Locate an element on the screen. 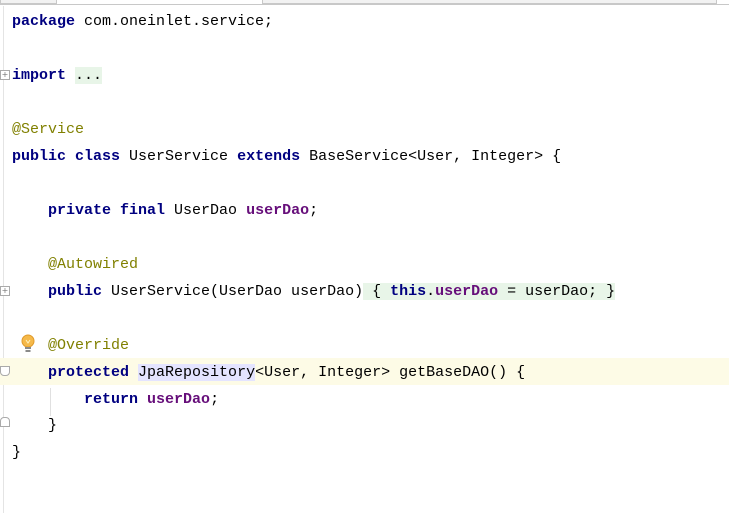  gutter is located at coordinates (3, 259).